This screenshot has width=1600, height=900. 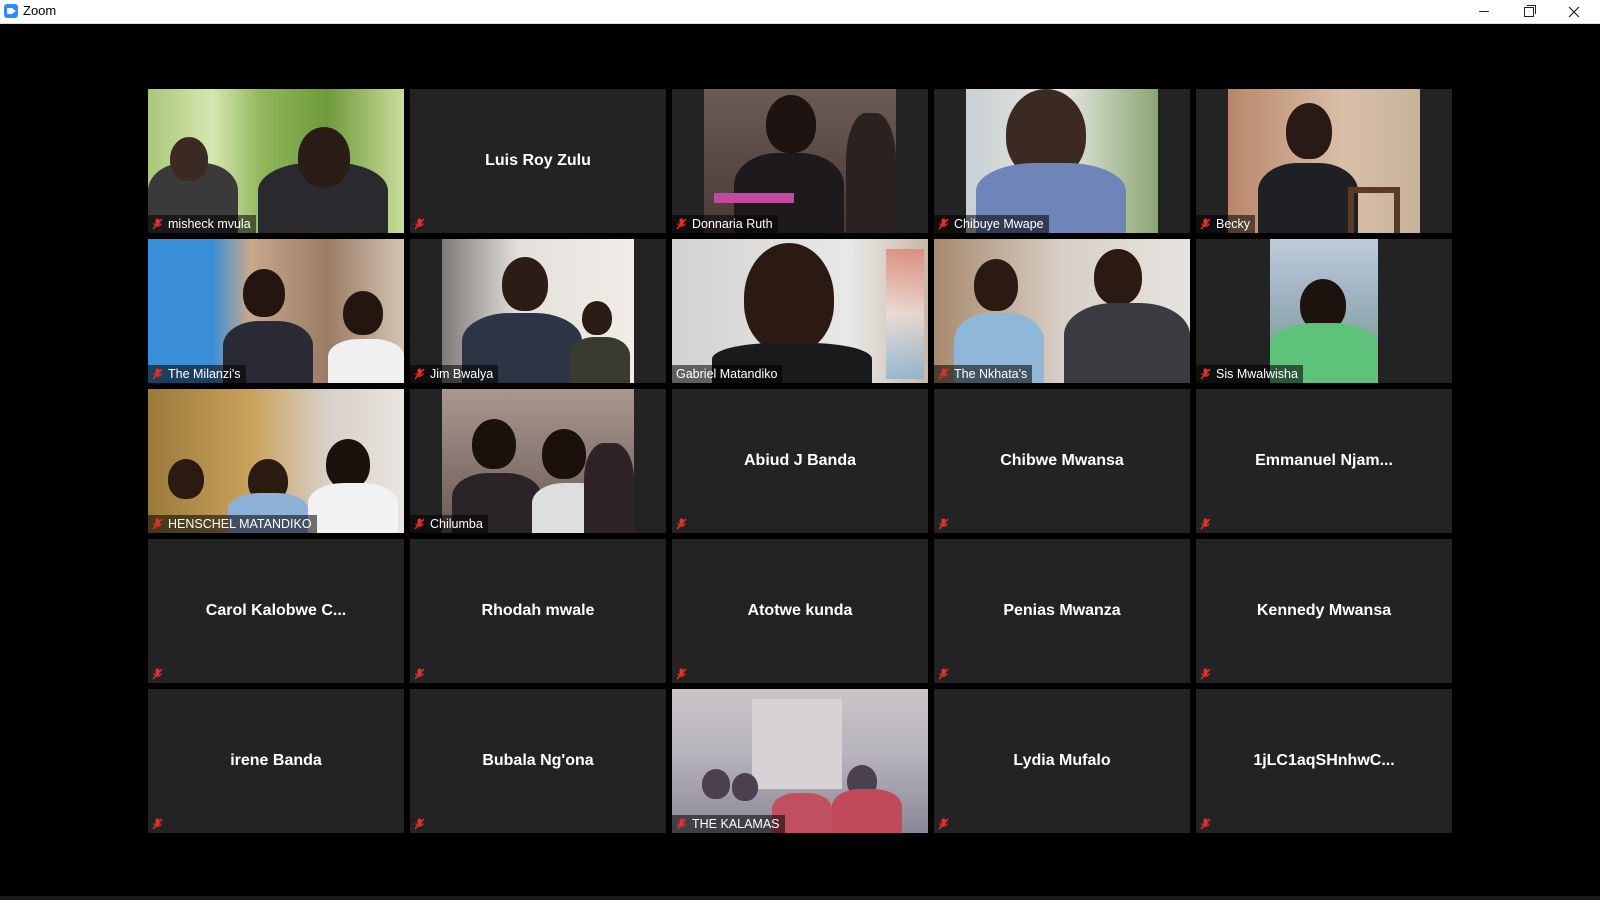 I want to click on participant-tile: irene Banda, so click(x=276, y=761).